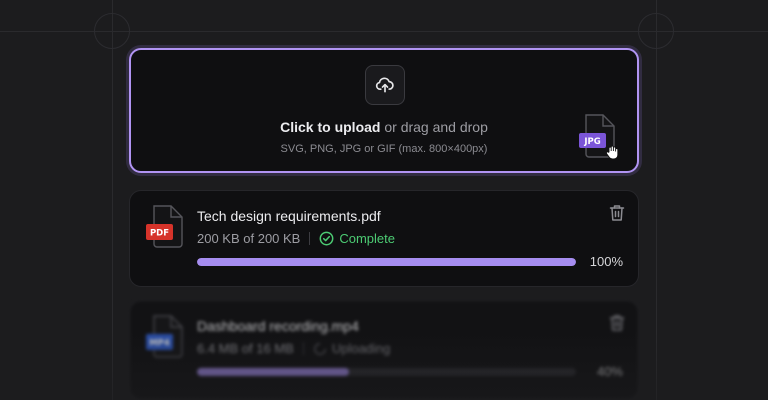 Image resolution: width=768 pixels, height=400 pixels. I want to click on status-badge: Uploading, so click(352, 348).